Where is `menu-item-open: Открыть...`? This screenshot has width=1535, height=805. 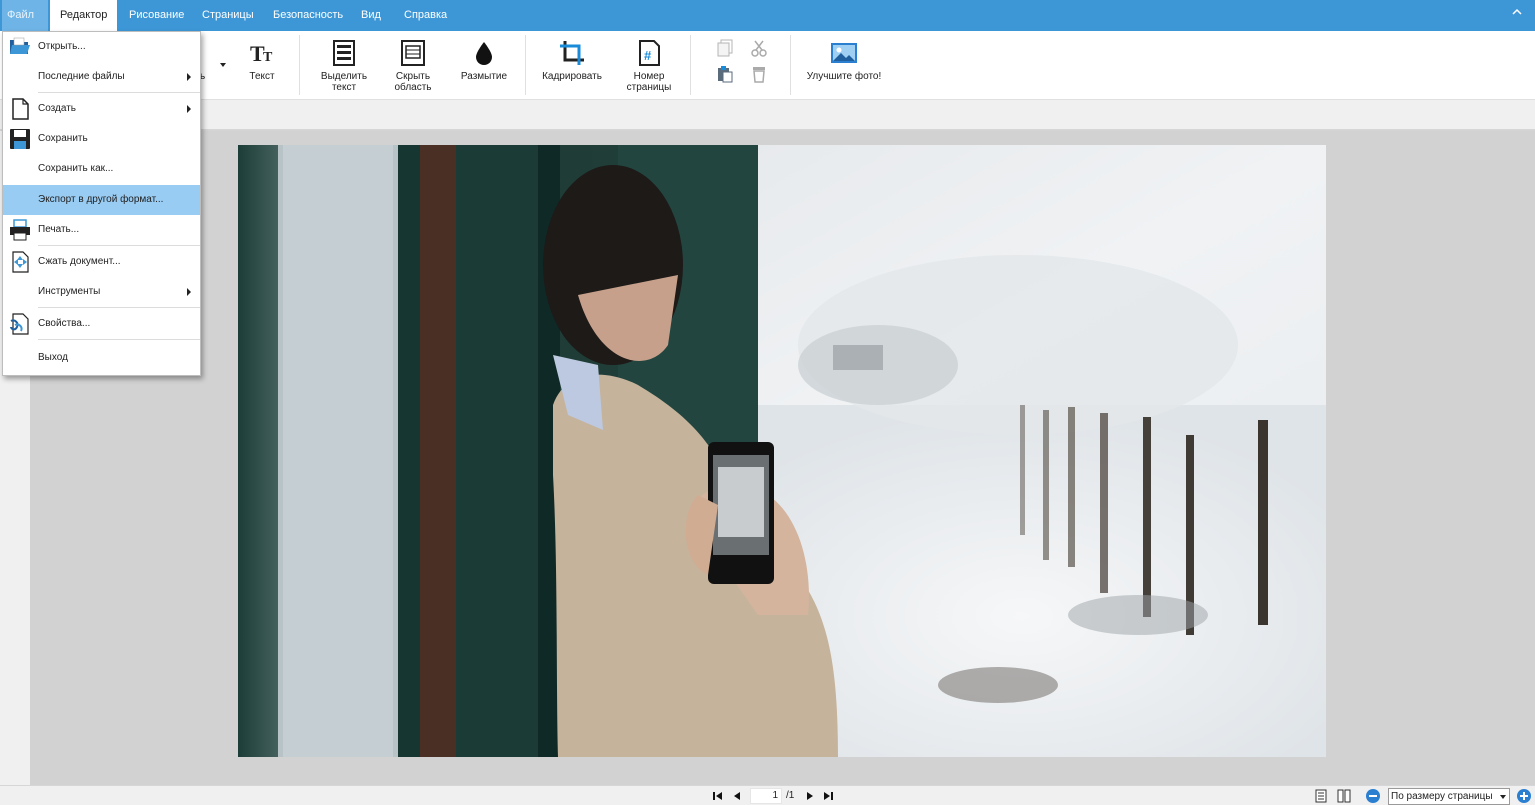 menu-item-open: Открыть... is located at coordinates (101, 47).